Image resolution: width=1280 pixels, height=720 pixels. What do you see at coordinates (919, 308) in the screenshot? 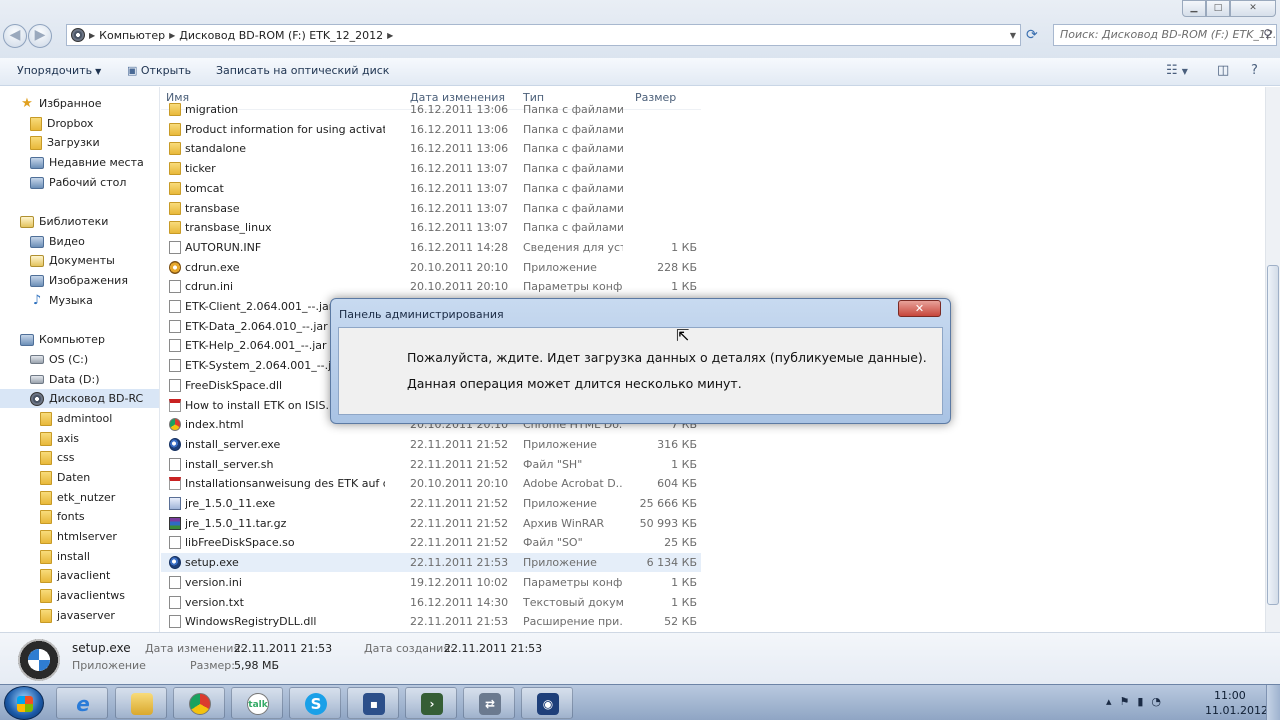
I see `dialog-close-button: ✕` at bounding box center [919, 308].